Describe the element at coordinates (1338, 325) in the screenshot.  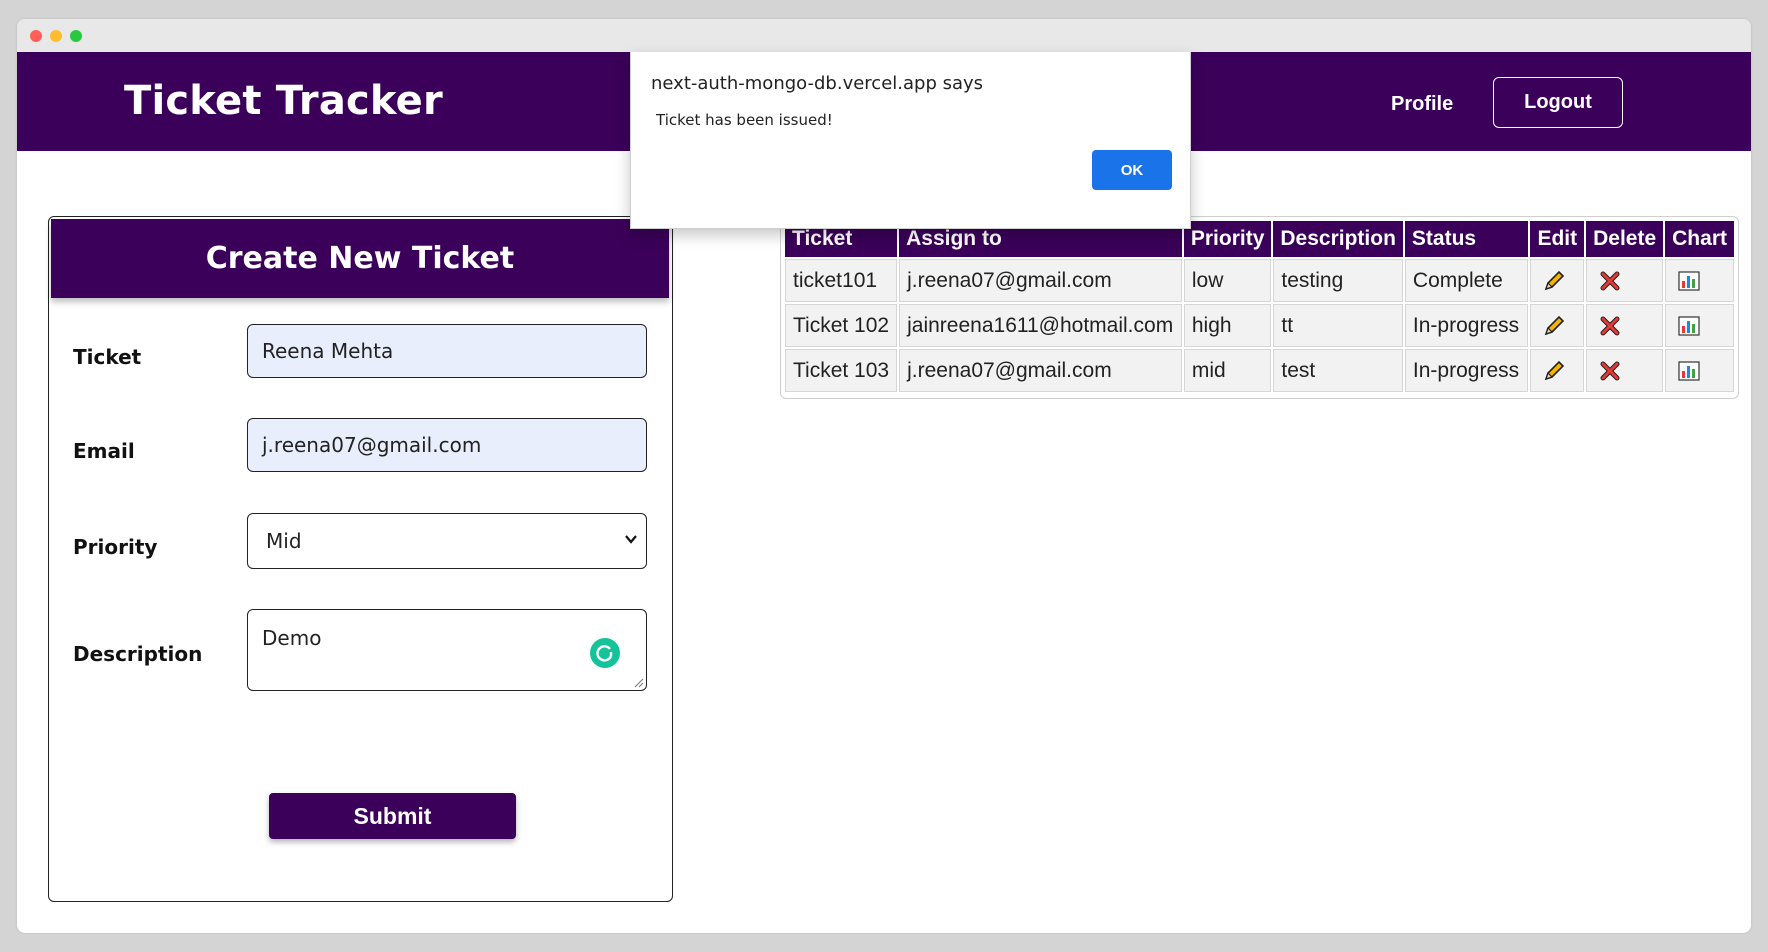
I see `cell-description: tt` at that location.